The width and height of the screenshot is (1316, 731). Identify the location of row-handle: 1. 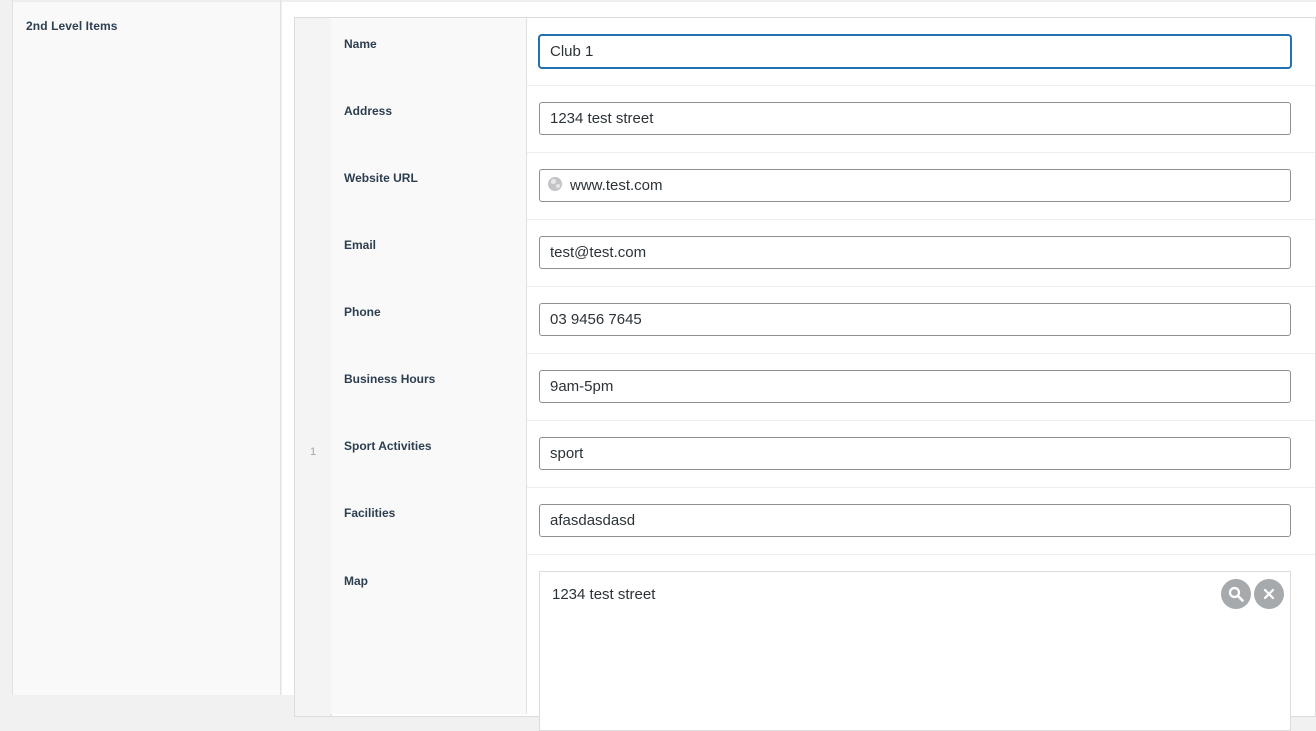
(313, 367).